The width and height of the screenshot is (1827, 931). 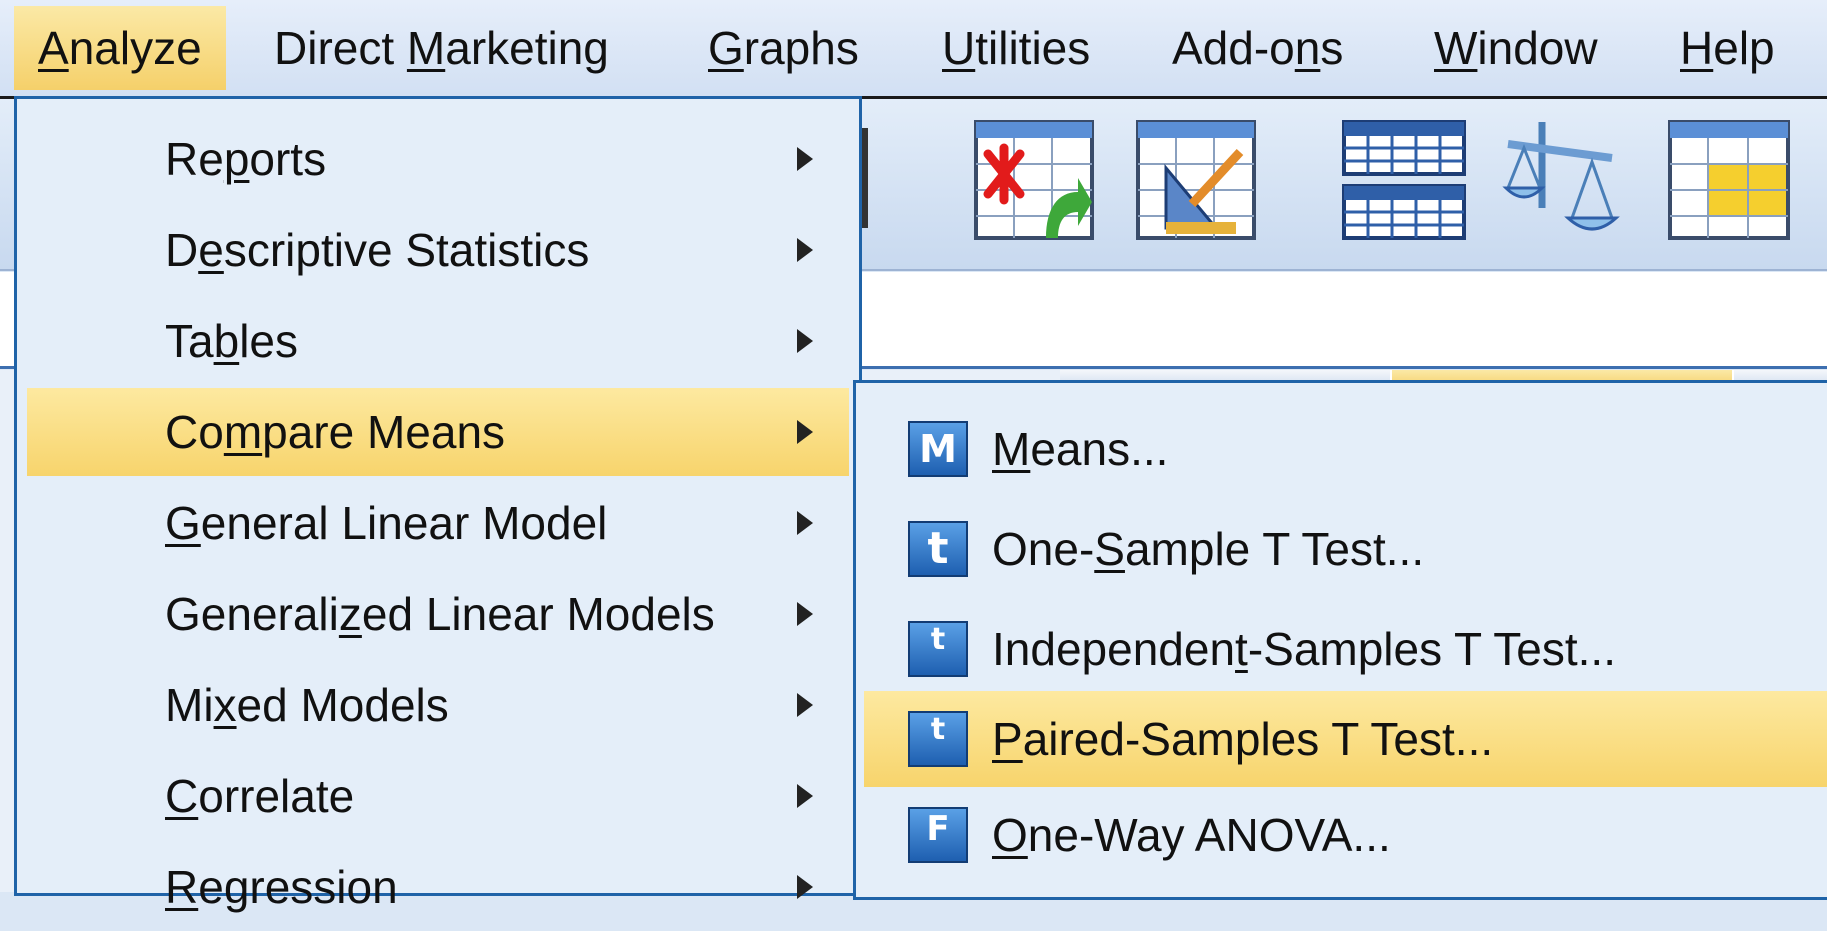 What do you see at coordinates (438, 796) in the screenshot?
I see `menu-item-correlate: Correlate` at bounding box center [438, 796].